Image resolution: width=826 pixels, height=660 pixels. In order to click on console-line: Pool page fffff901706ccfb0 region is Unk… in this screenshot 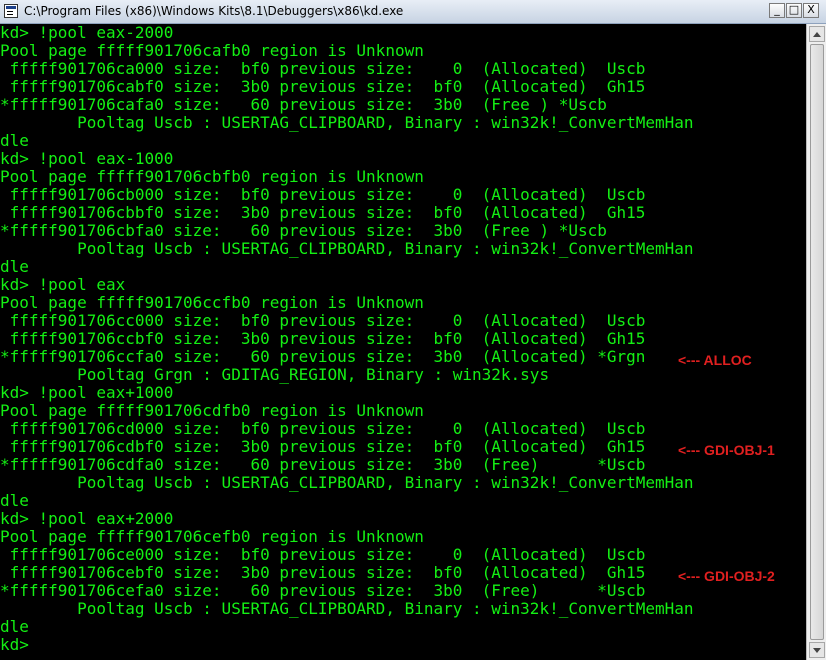, I will do `click(212, 302)`.